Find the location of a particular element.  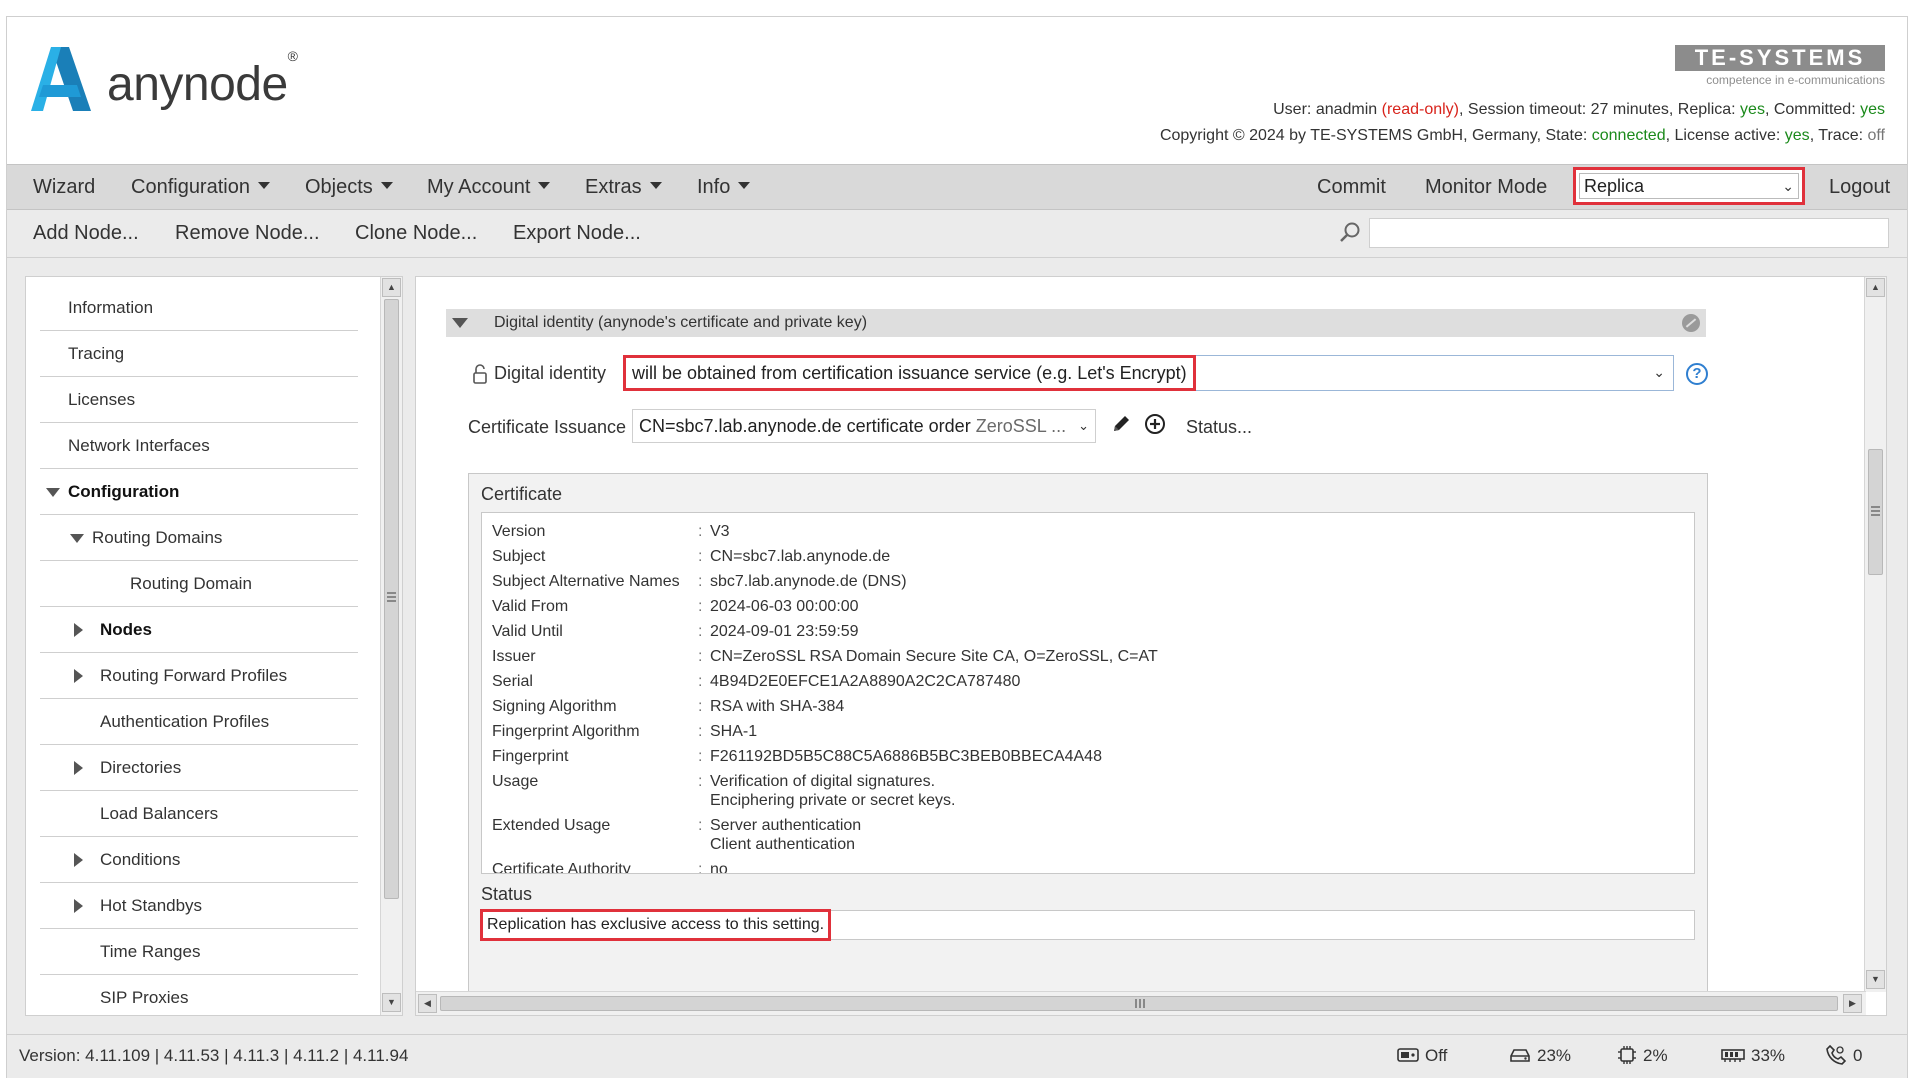

status-title: Status is located at coordinates (507, 894).